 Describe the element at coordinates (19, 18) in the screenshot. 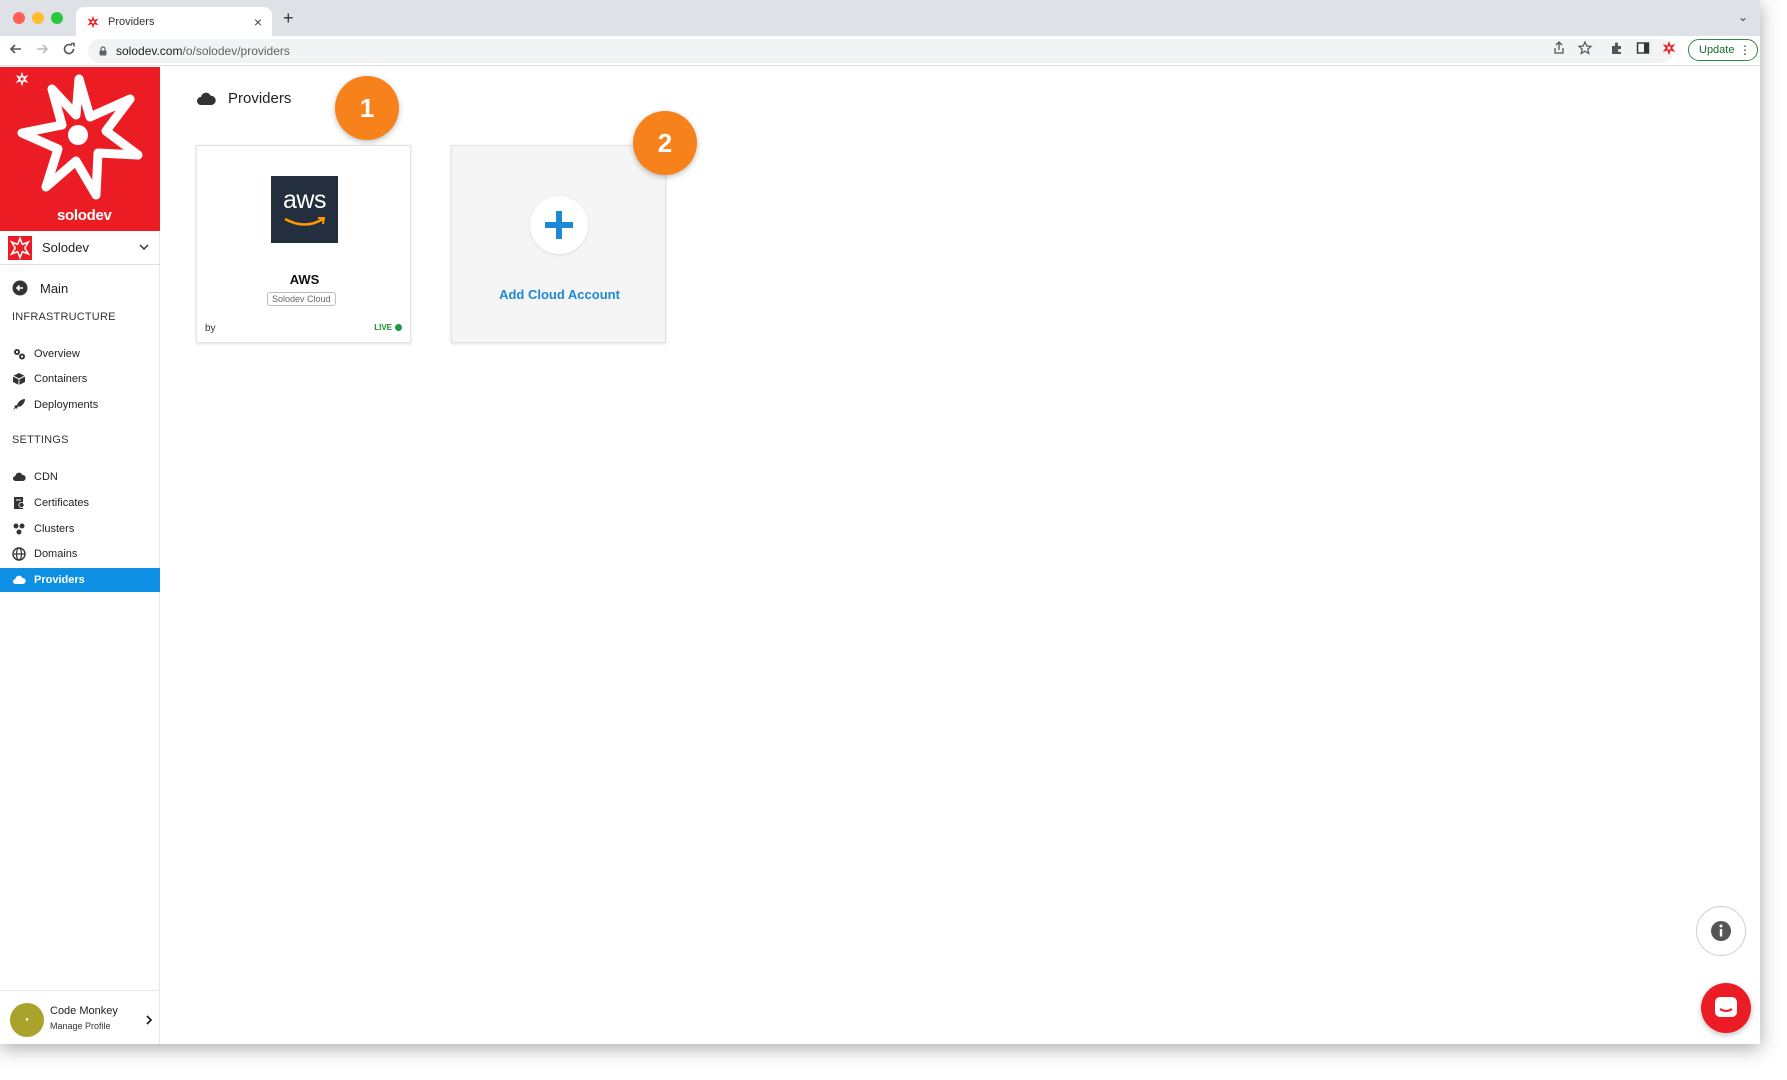

I see `close-window-button` at that location.